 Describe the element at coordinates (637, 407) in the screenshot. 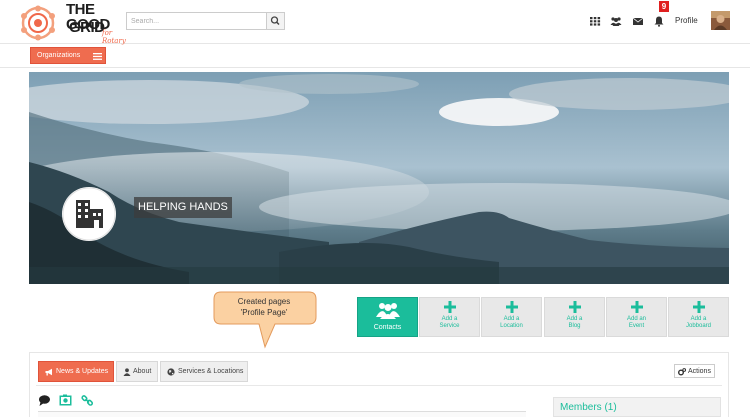

I see `members-panel: Members (1)` at that location.